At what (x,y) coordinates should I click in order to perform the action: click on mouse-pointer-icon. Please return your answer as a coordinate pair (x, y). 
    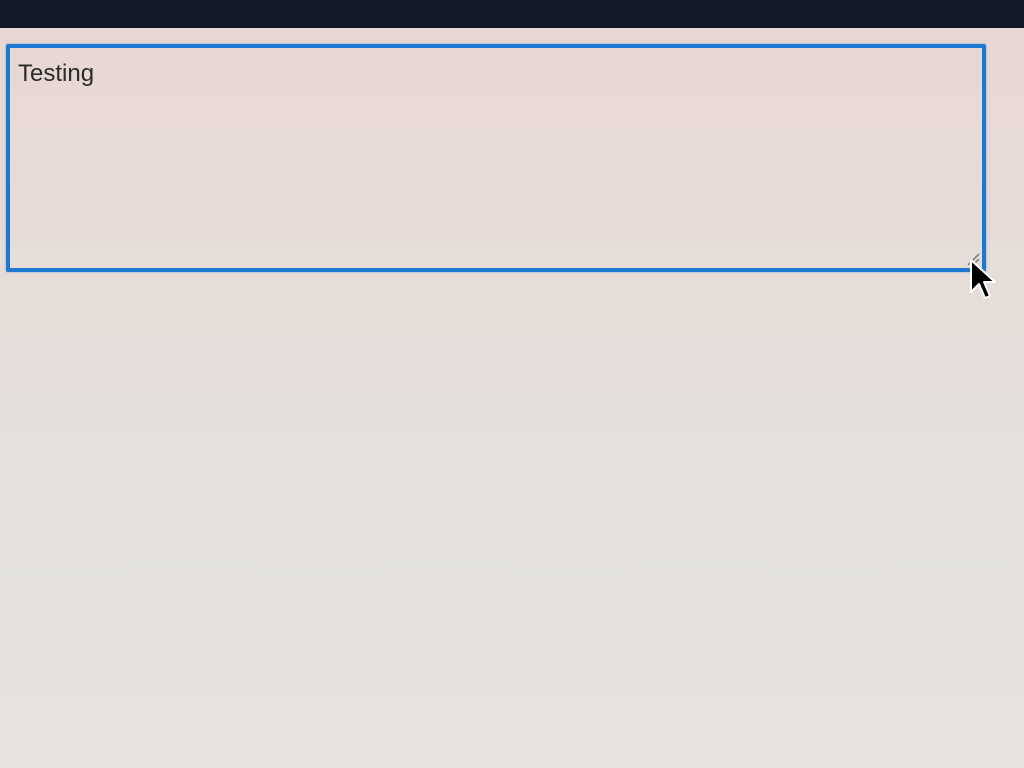
    Looking at the image, I should click on (983, 279).